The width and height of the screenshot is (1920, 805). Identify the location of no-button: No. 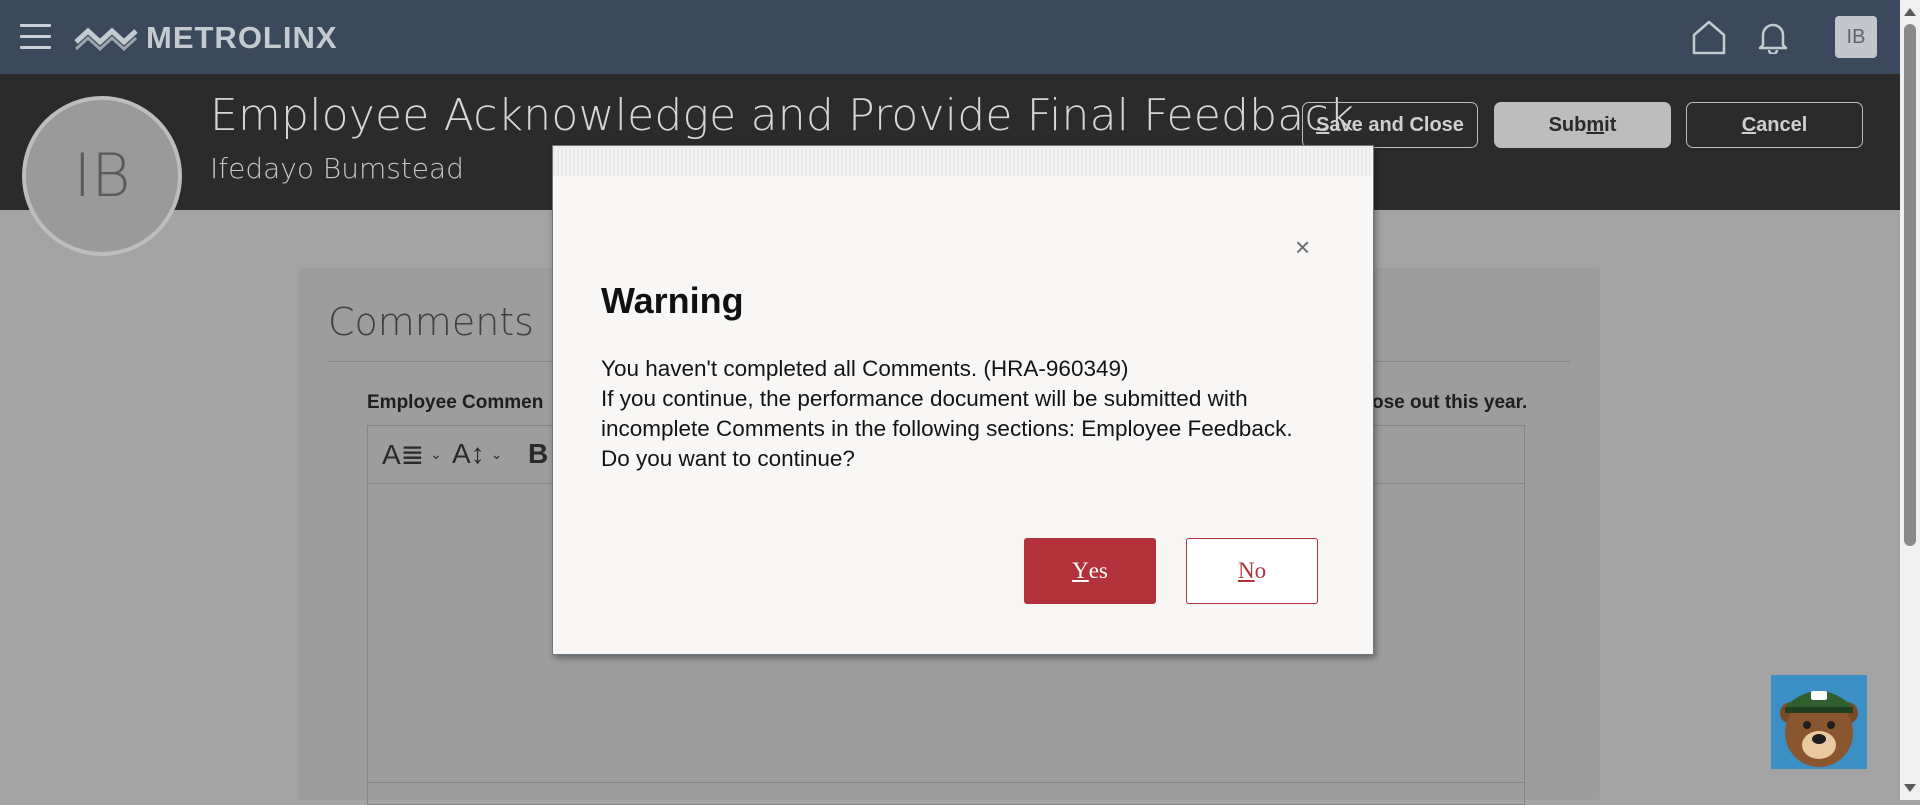
(1252, 571).